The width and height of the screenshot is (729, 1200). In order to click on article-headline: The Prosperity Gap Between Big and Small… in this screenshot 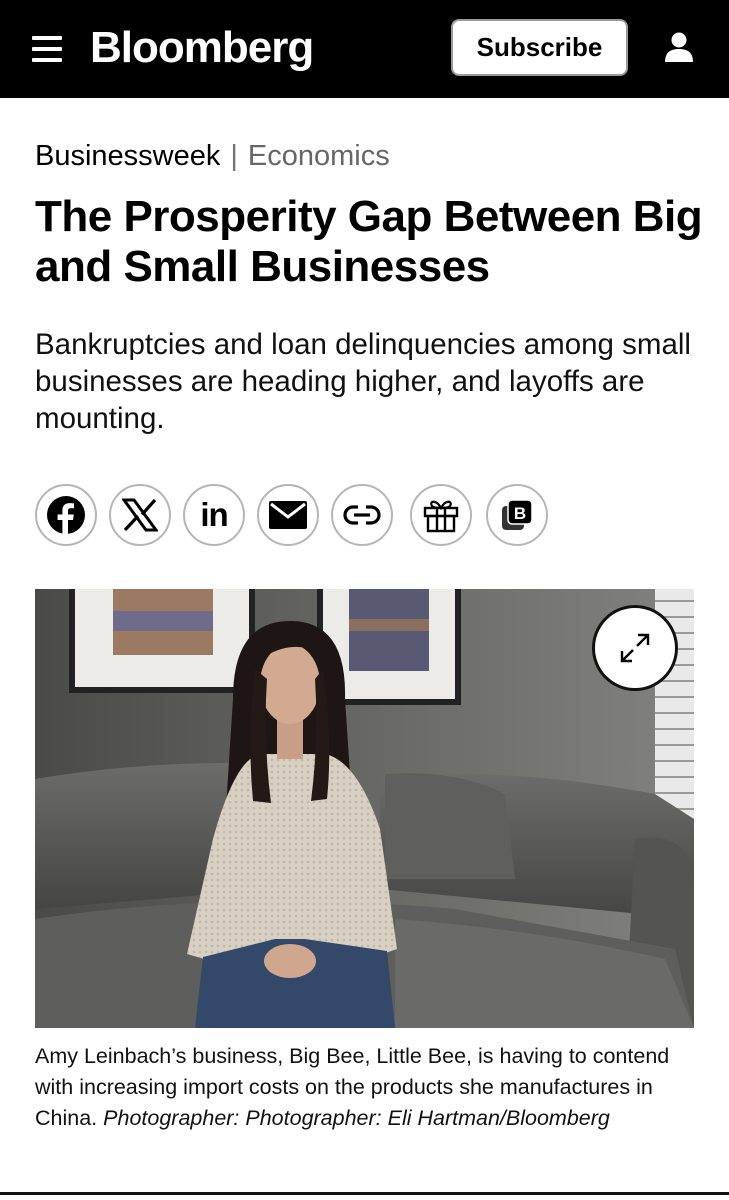, I will do `click(369, 241)`.